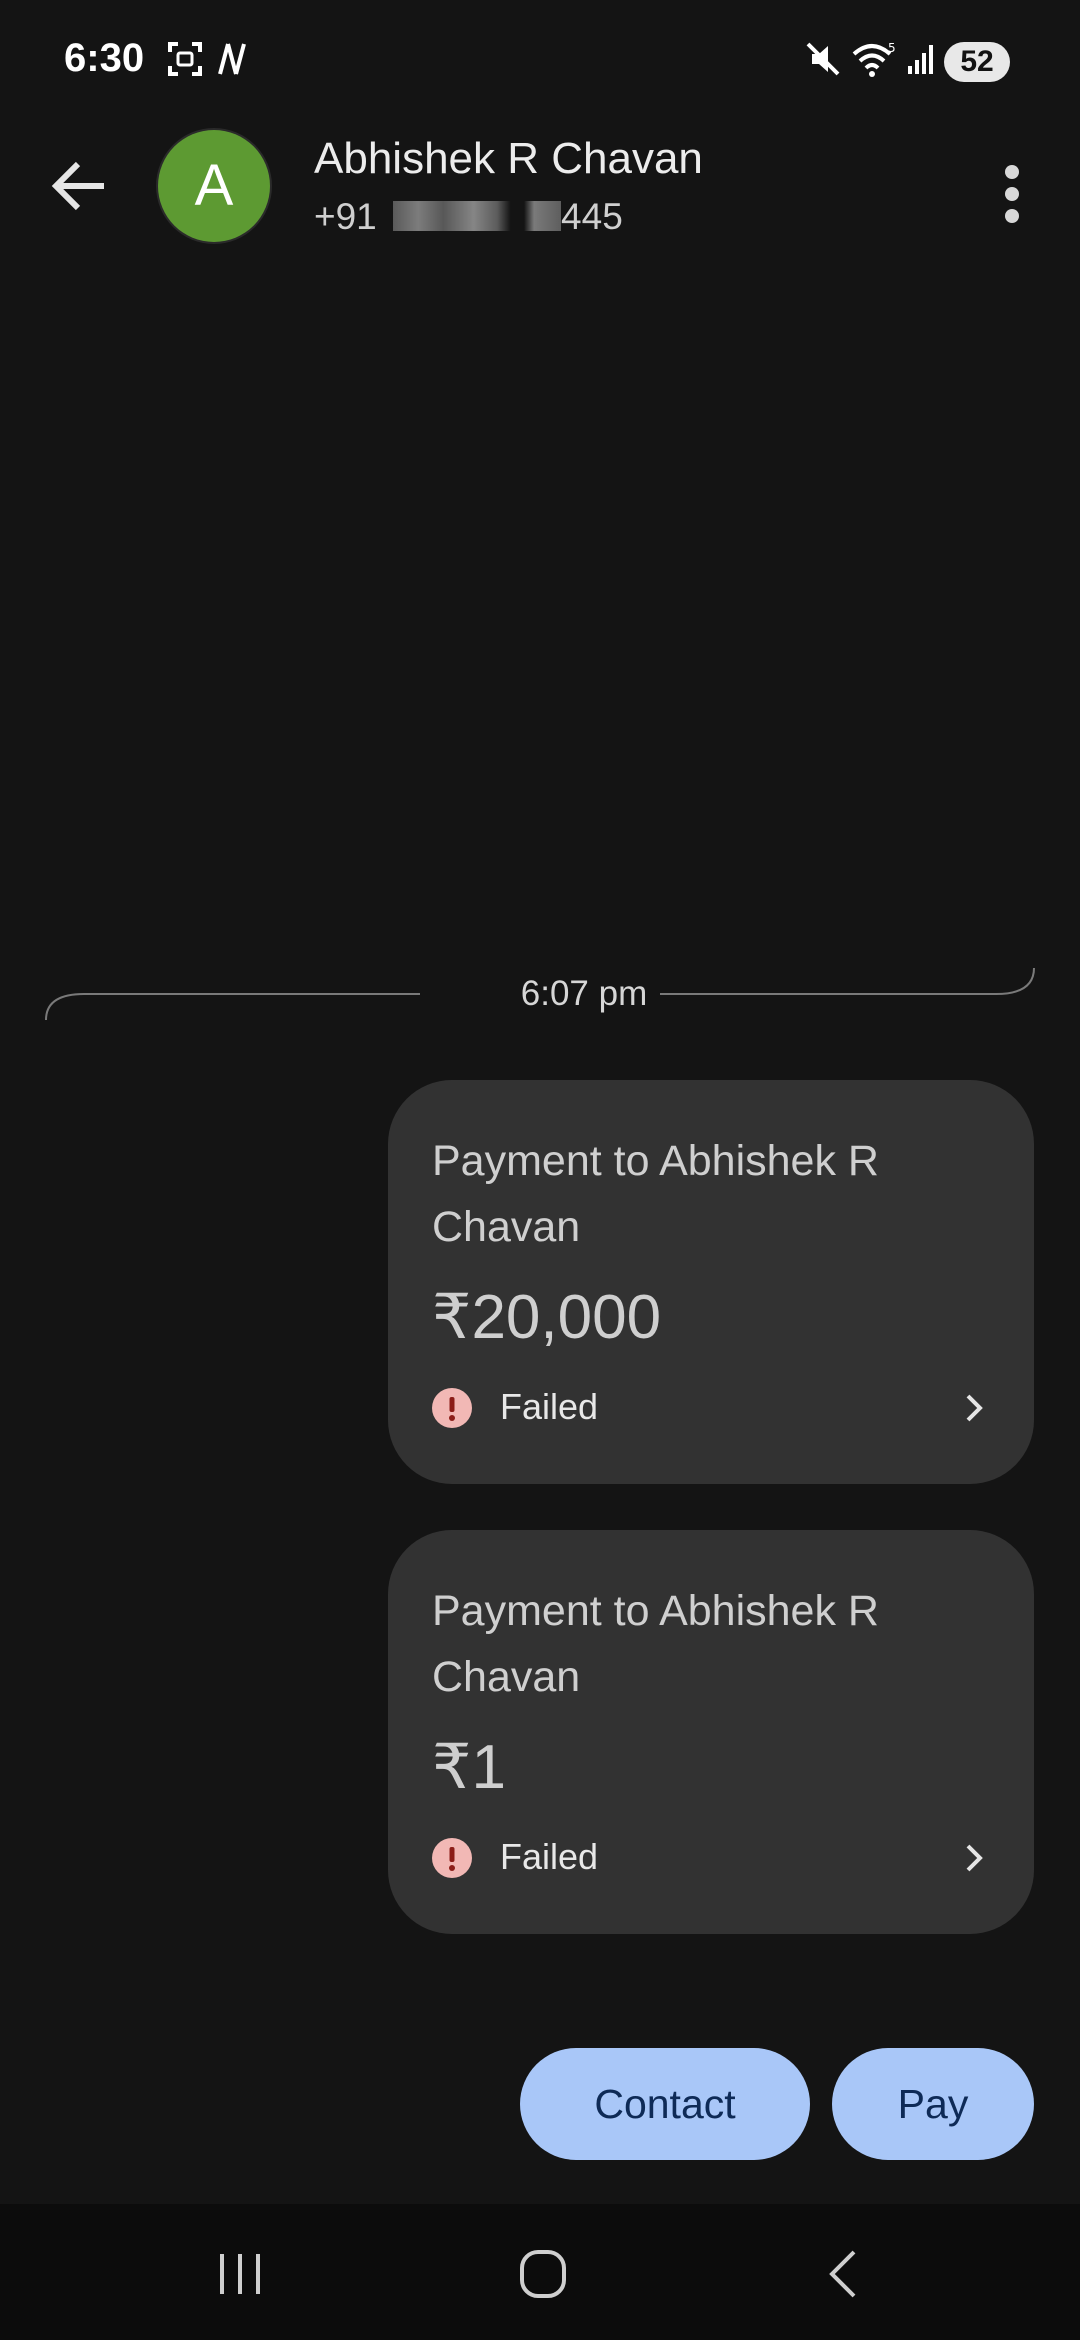  I want to click on svg-text: 5, so click(892, 48).